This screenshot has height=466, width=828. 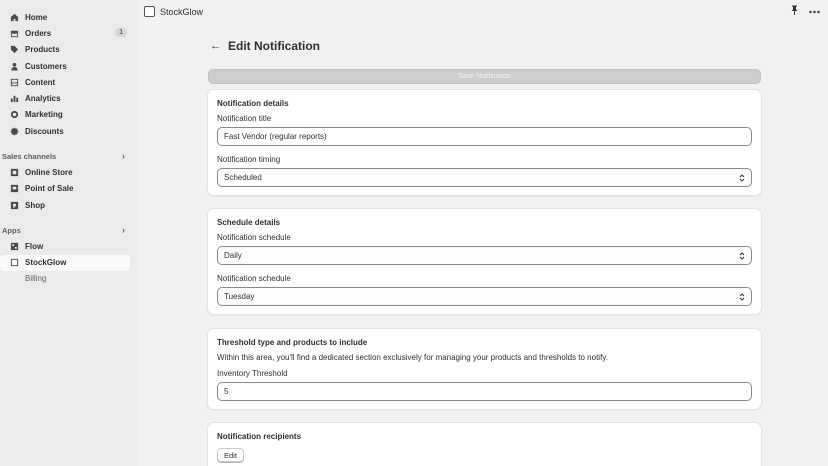 I want to click on tag-icon, so click(x=14, y=50).